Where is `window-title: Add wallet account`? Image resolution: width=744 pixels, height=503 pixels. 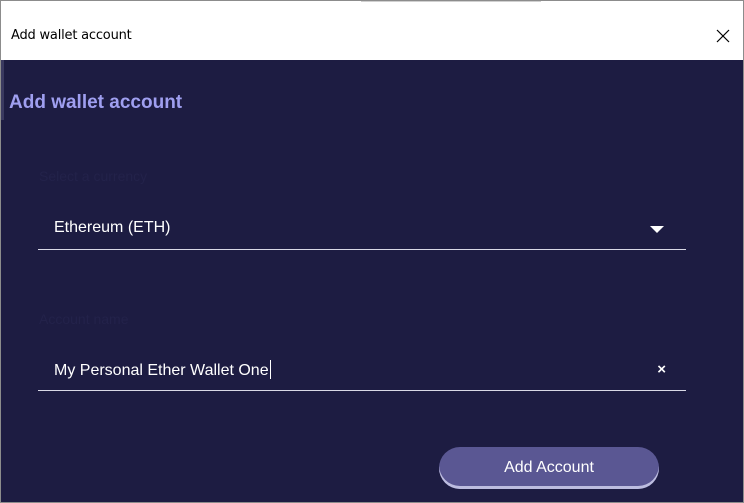 window-title: Add wallet account is located at coordinates (71, 35).